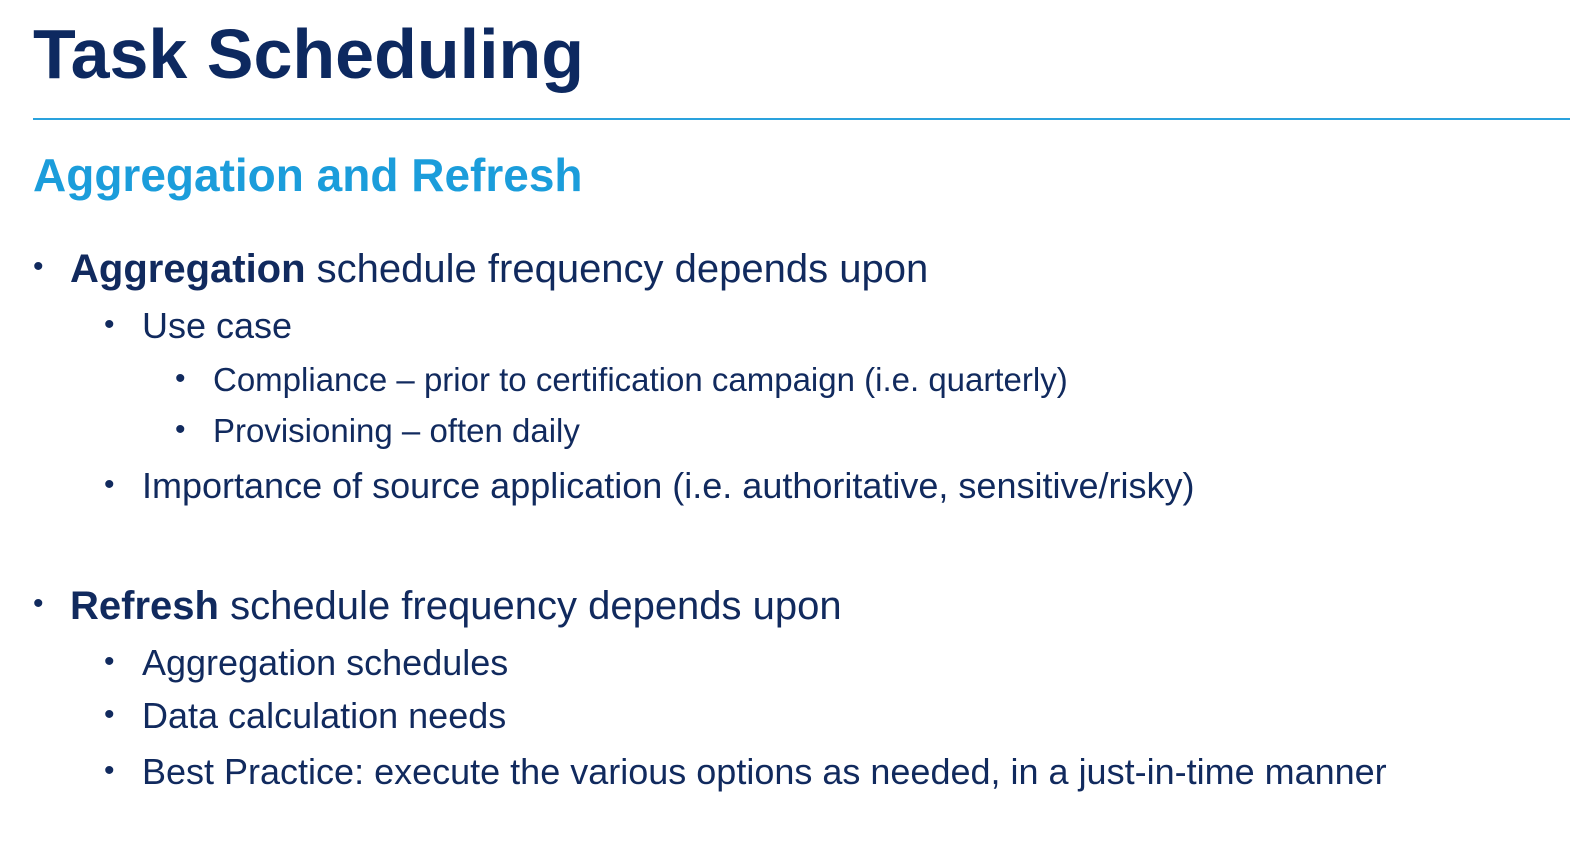 This screenshot has width=1570, height=860. What do you see at coordinates (144, 606) in the screenshot?
I see `refresh-keyword: Refresh` at bounding box center [144, 606].